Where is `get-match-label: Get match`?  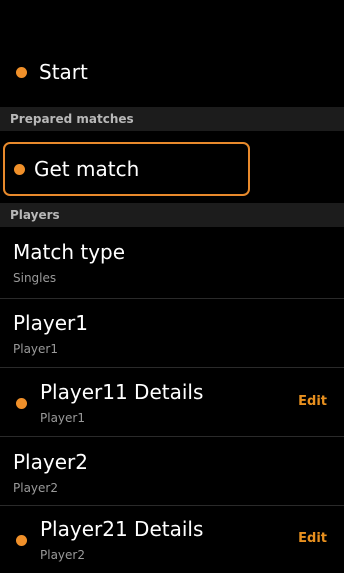 get-match-label: Get match is located at coordinates (87, 169).